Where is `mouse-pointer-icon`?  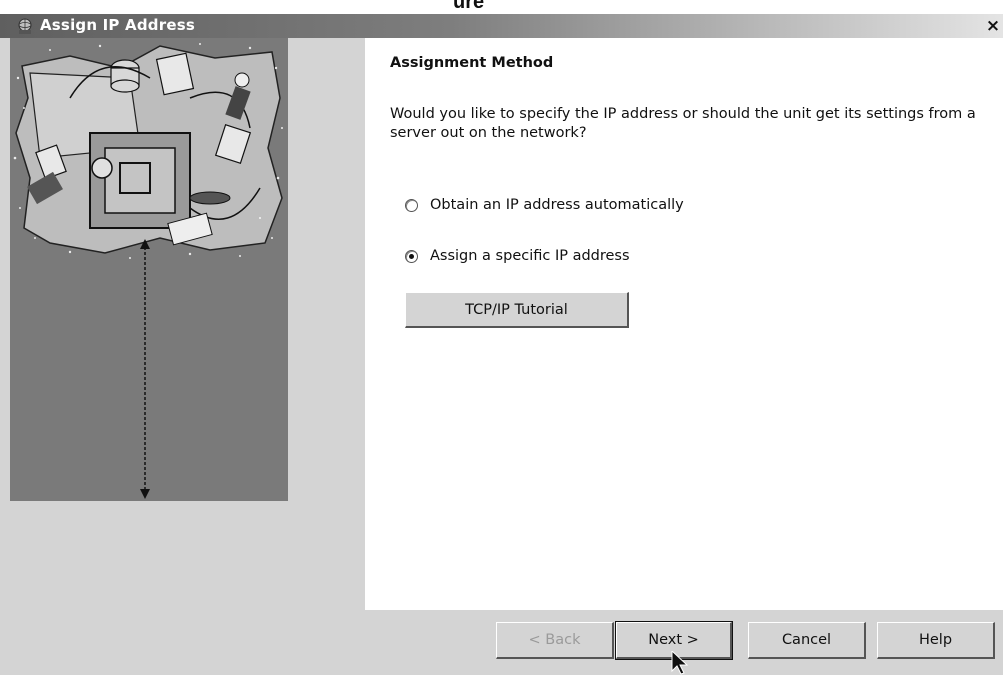 mouse-pointer-icon is located at coordinates (680, 663).